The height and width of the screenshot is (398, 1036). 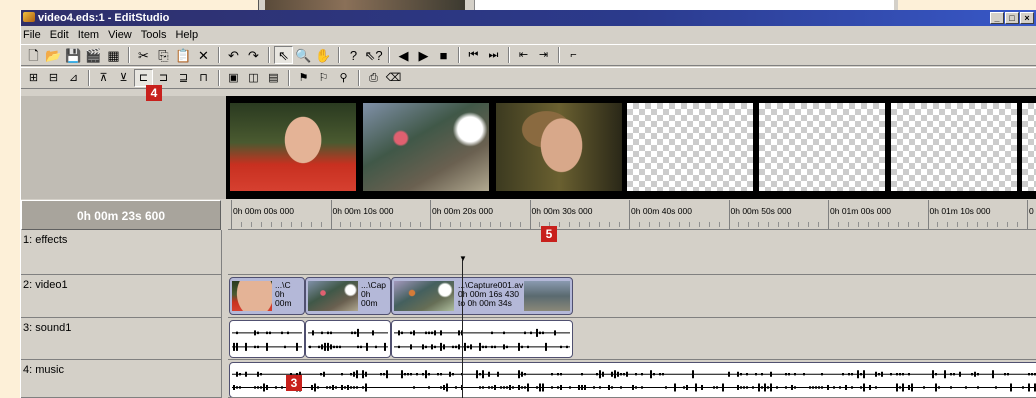 I want to click on properties-icon: ▣, so click(x=233, y=78).